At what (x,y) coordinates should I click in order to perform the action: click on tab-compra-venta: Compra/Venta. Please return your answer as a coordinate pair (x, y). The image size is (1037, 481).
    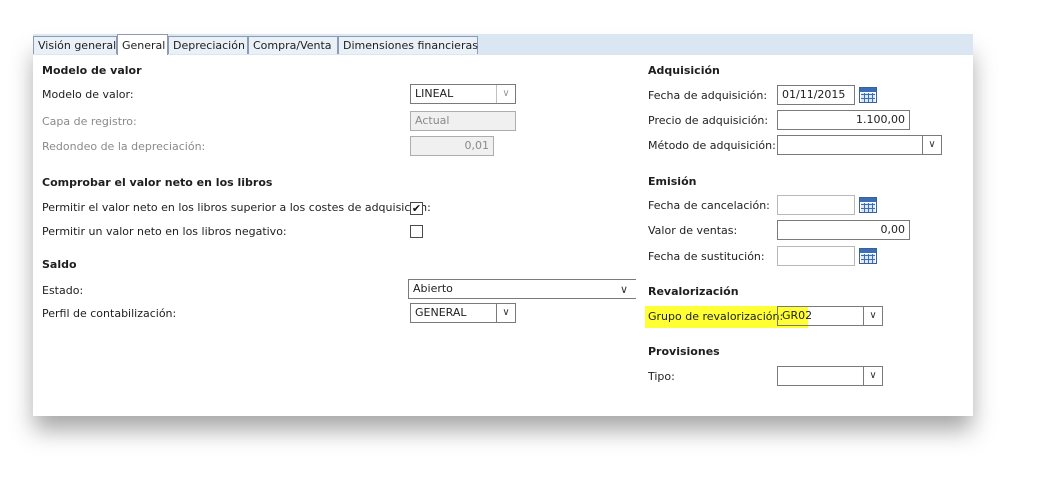
    Looking at the image, I should click on (293, 45).